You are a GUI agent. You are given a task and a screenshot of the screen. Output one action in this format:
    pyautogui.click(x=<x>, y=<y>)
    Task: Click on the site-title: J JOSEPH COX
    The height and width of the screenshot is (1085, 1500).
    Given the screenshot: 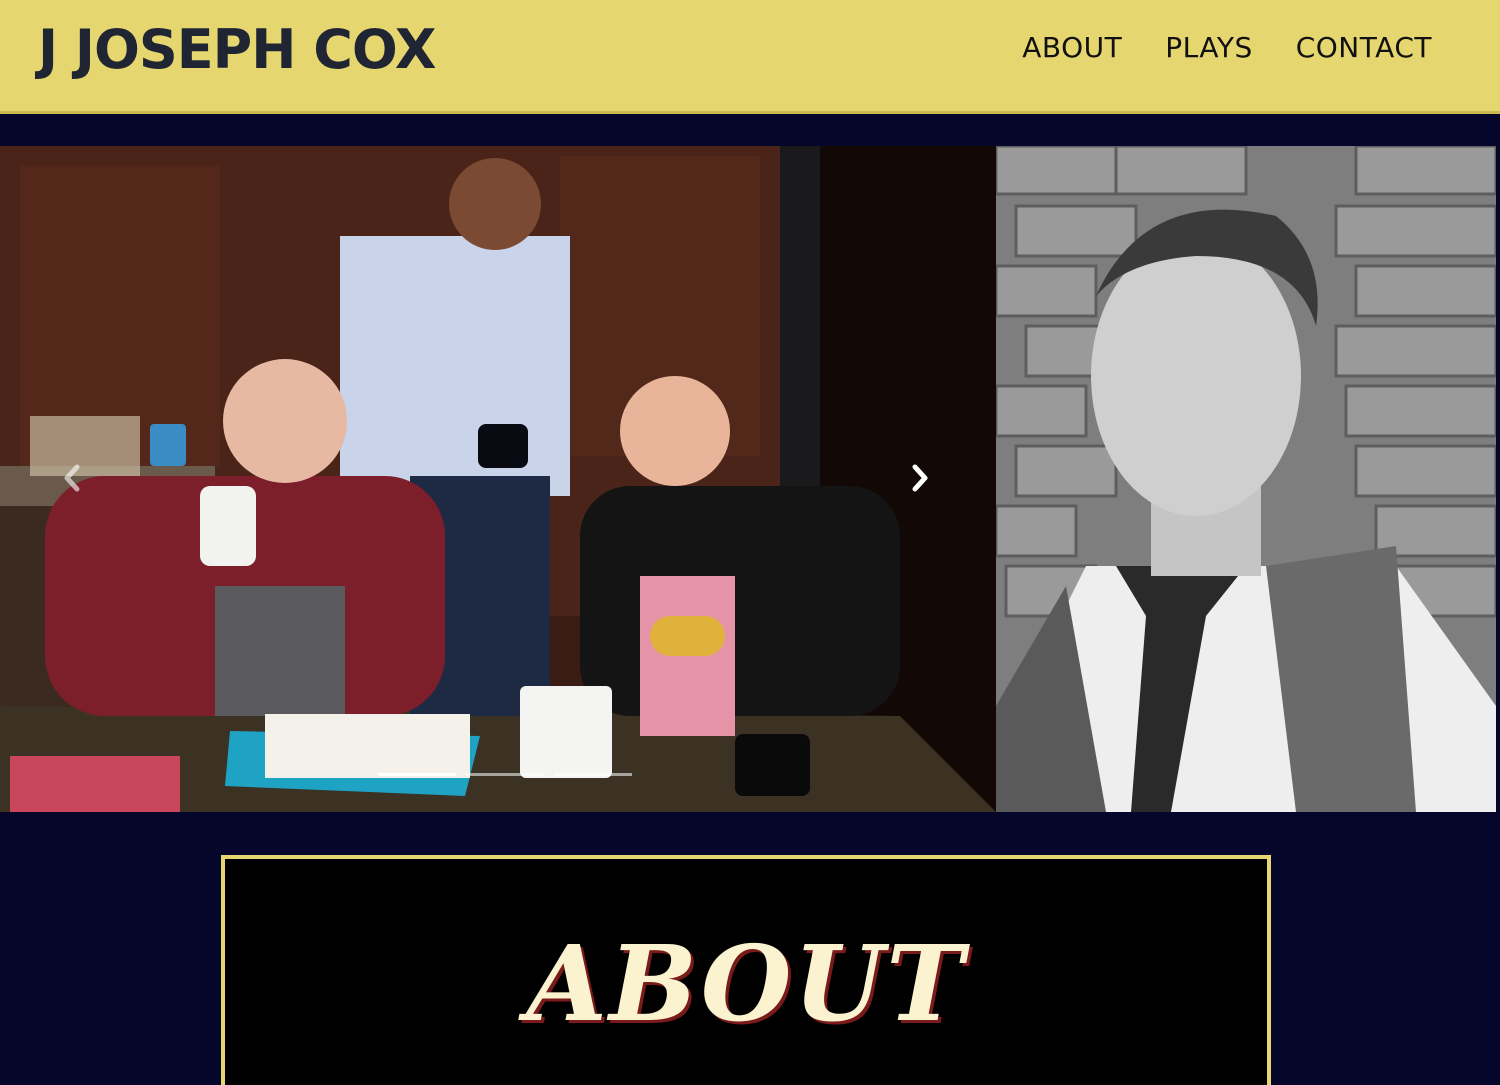 What is the action you would take?
    pyautogui.click(x=237, y=50)
    